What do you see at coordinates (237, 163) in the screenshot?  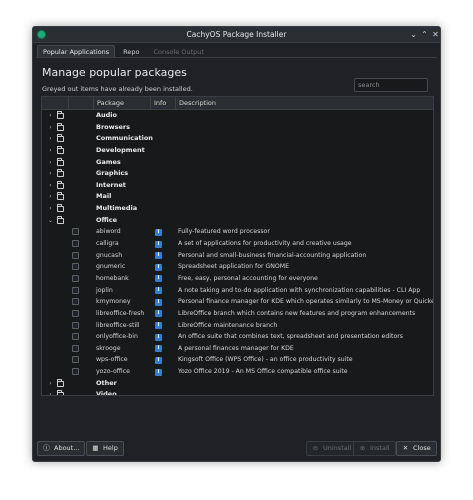 I see `category-row: › Games` at bounding box center [237, 163].